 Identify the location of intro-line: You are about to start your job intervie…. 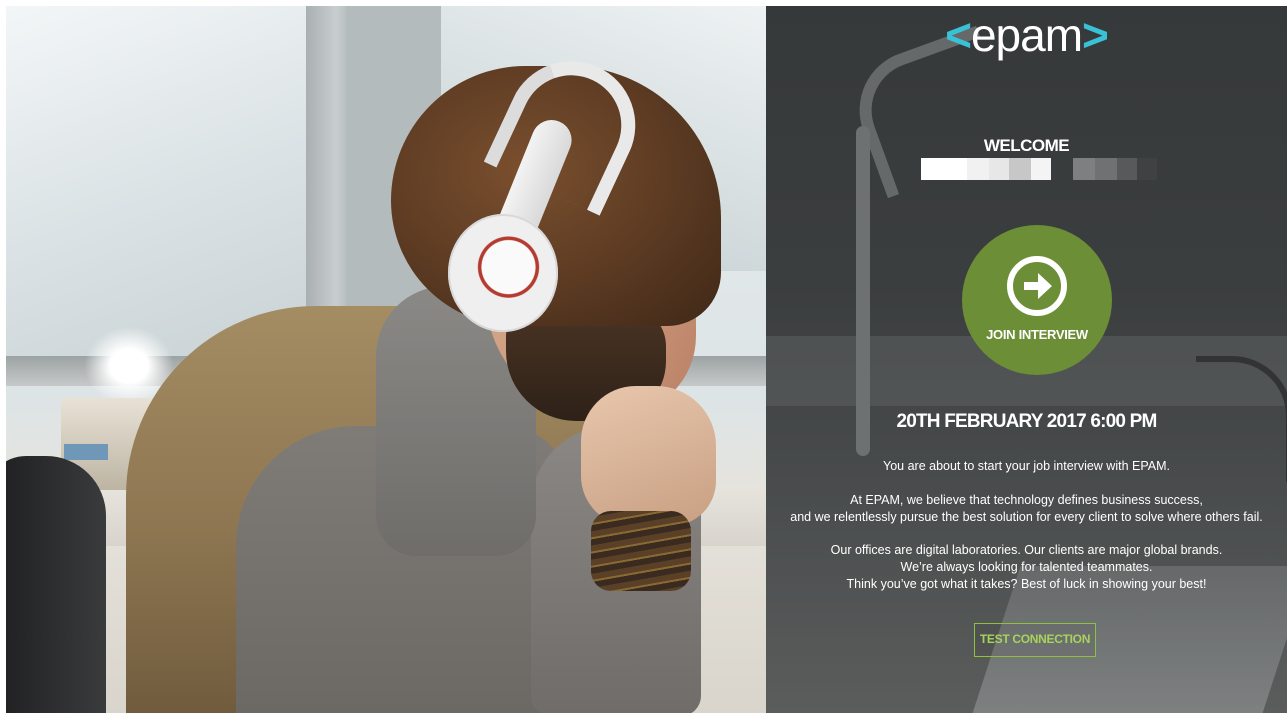
(1026, 466).